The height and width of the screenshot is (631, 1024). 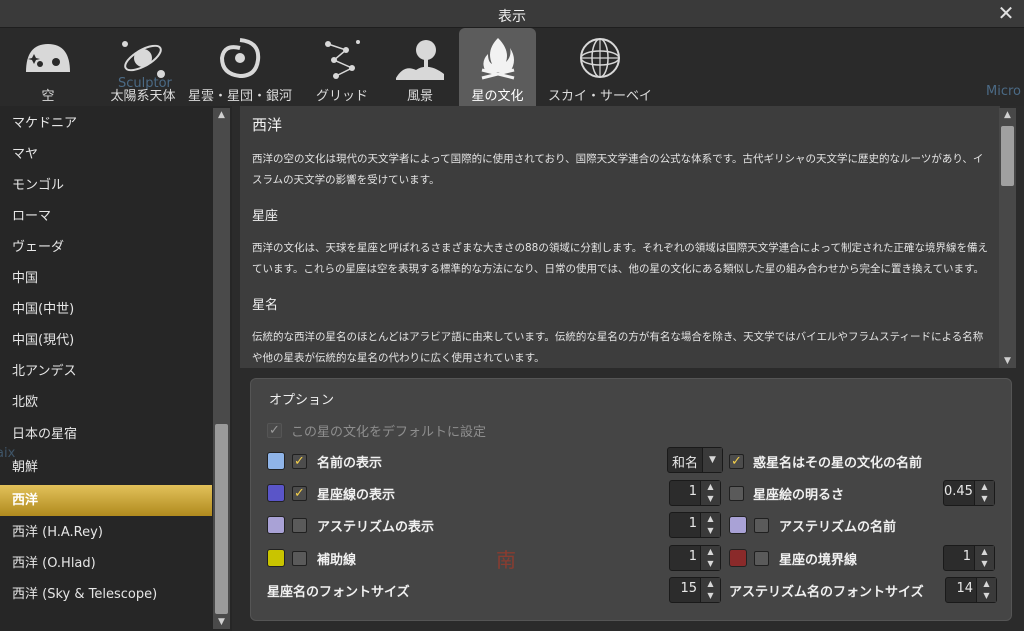 What do you see at coordinates (695, 493) in the screenshot?
I see `lines-width-spinbox: 1 ▲ ▼` at bounding box center [695, 493].